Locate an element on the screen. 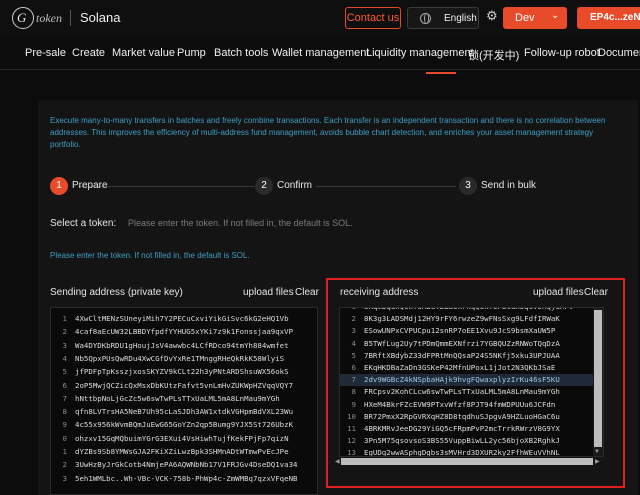  sending-upload-files-button: upload files is located at coordinates (268, 292).